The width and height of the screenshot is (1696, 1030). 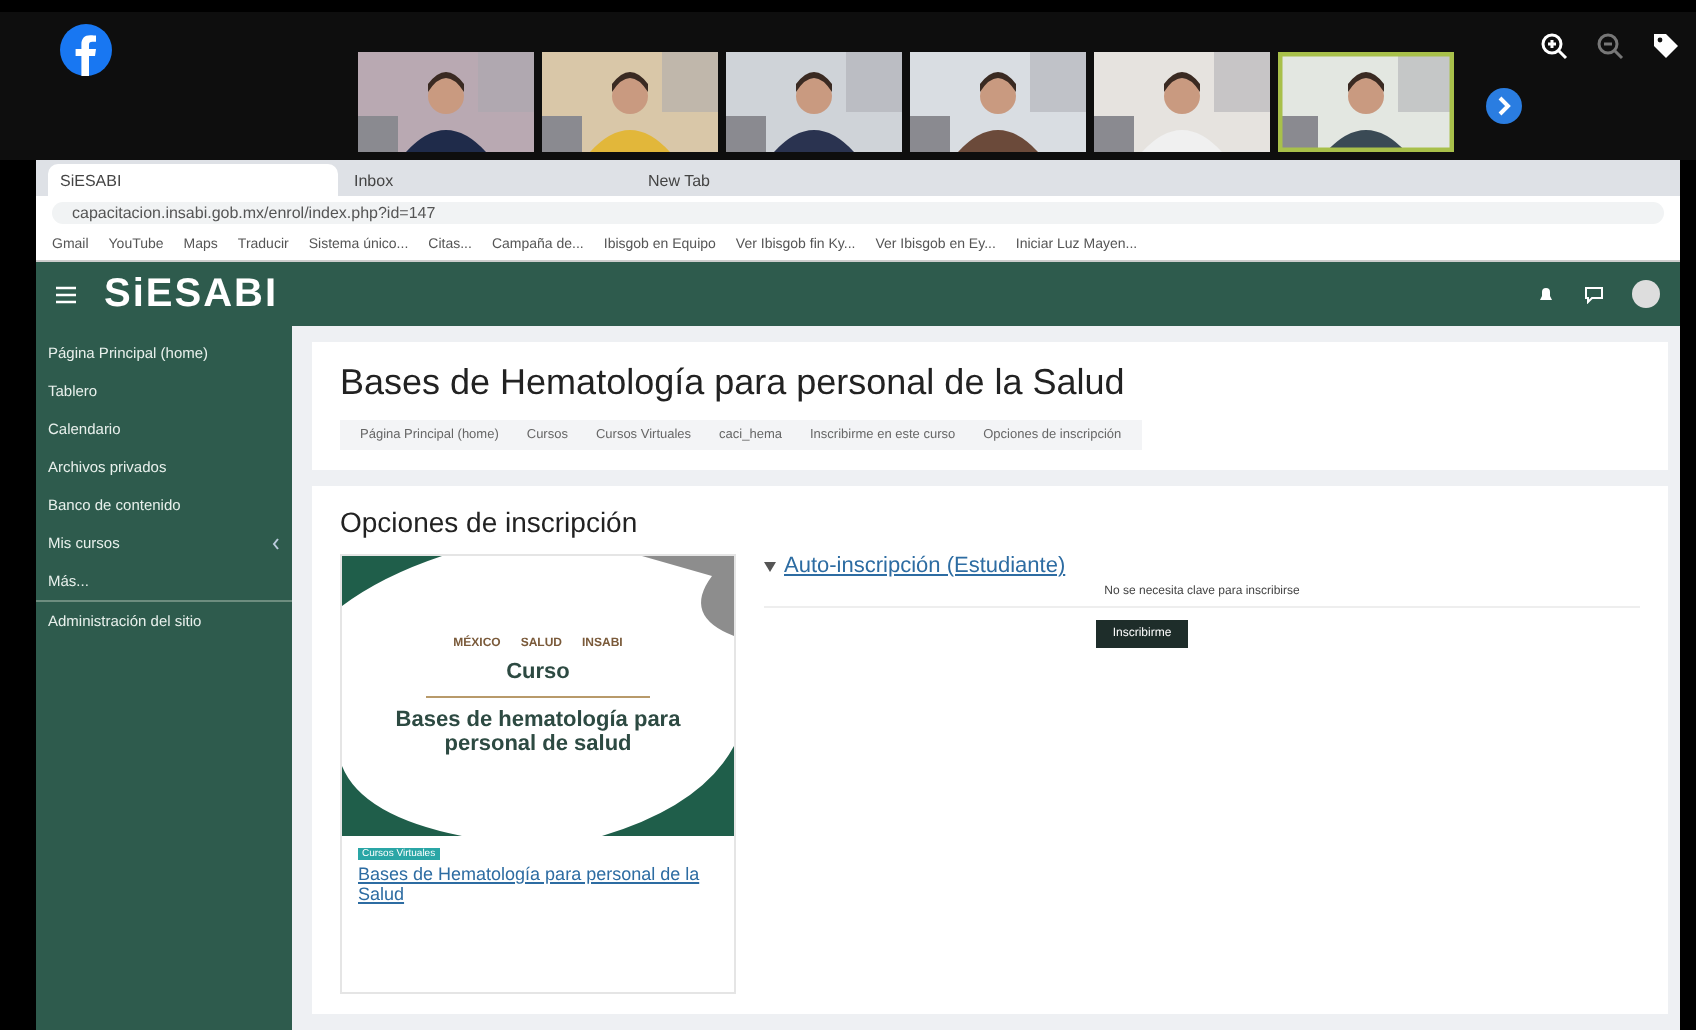 What do you see at coordinates (538, 678) in the screenshot?
I see `image-label: Curso` at bounding box center [538, 678].